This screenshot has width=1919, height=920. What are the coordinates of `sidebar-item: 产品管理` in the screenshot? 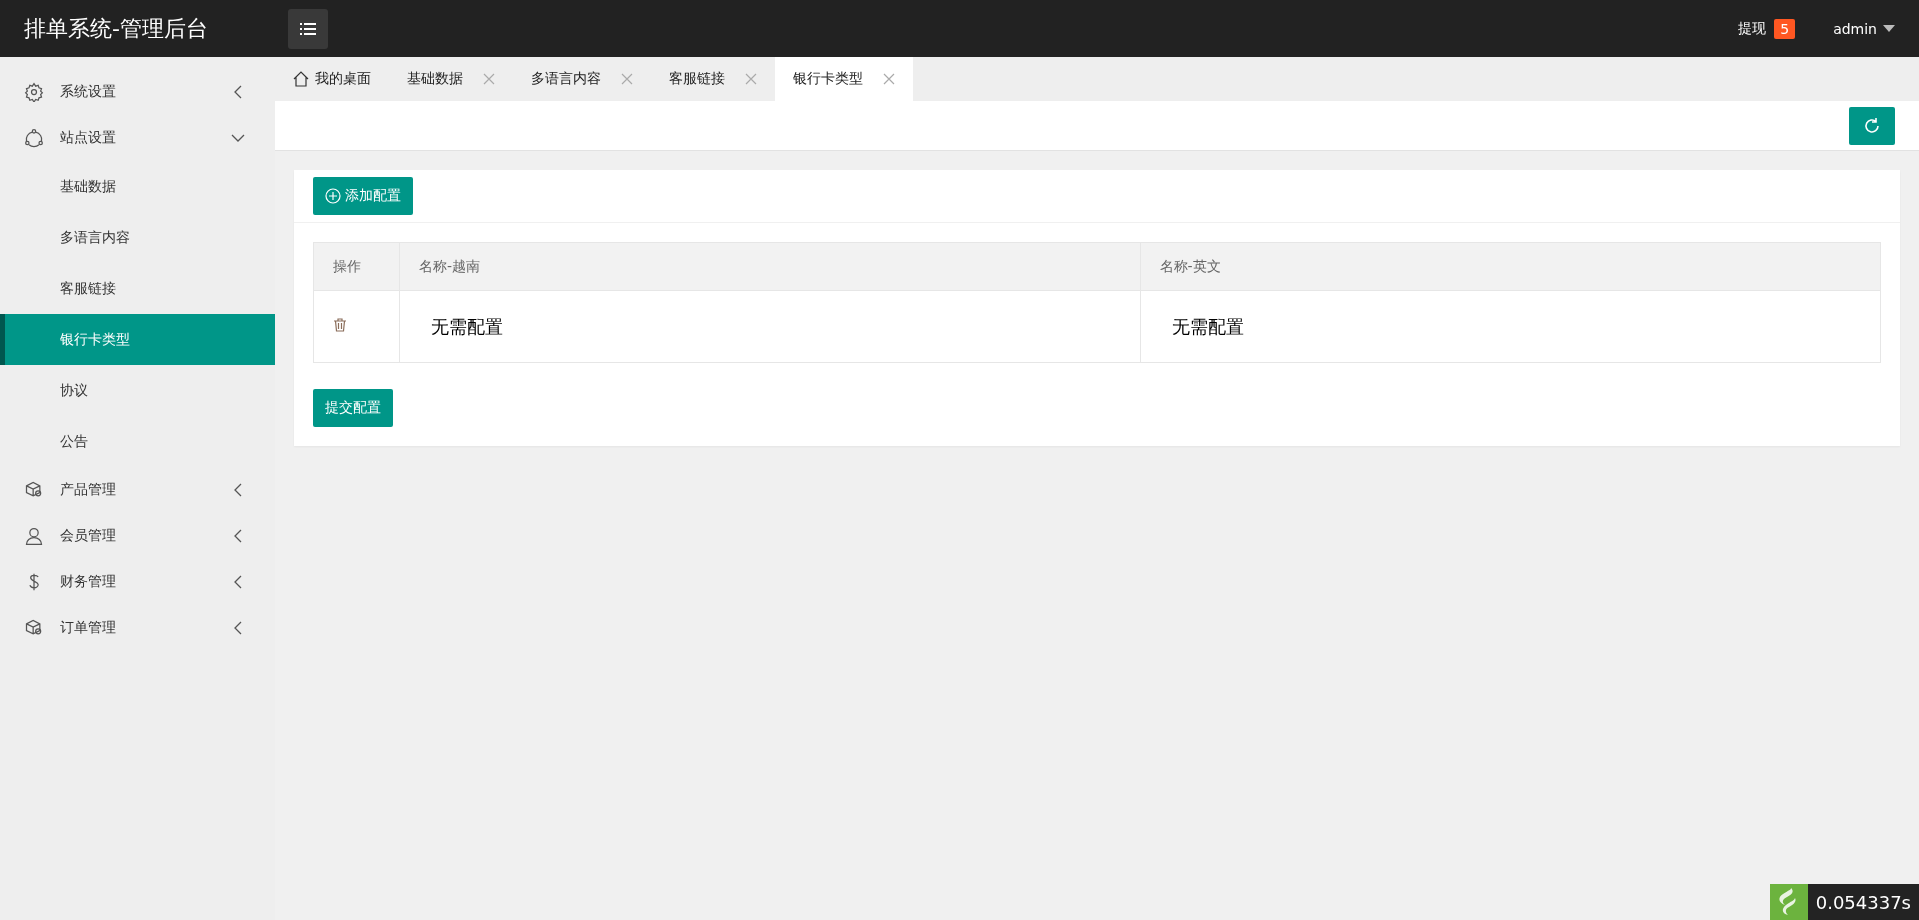 It's located at (137, 490).